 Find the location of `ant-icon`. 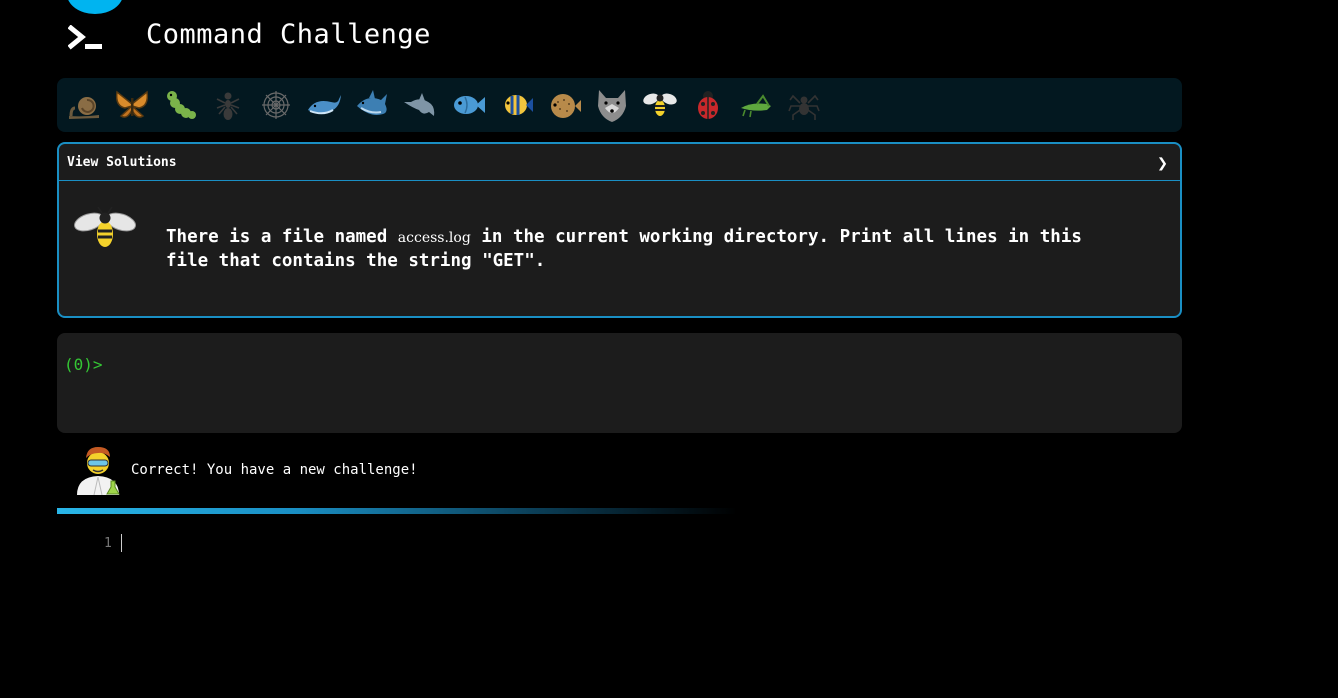

ant-icon is located at coordinates (228, 105).